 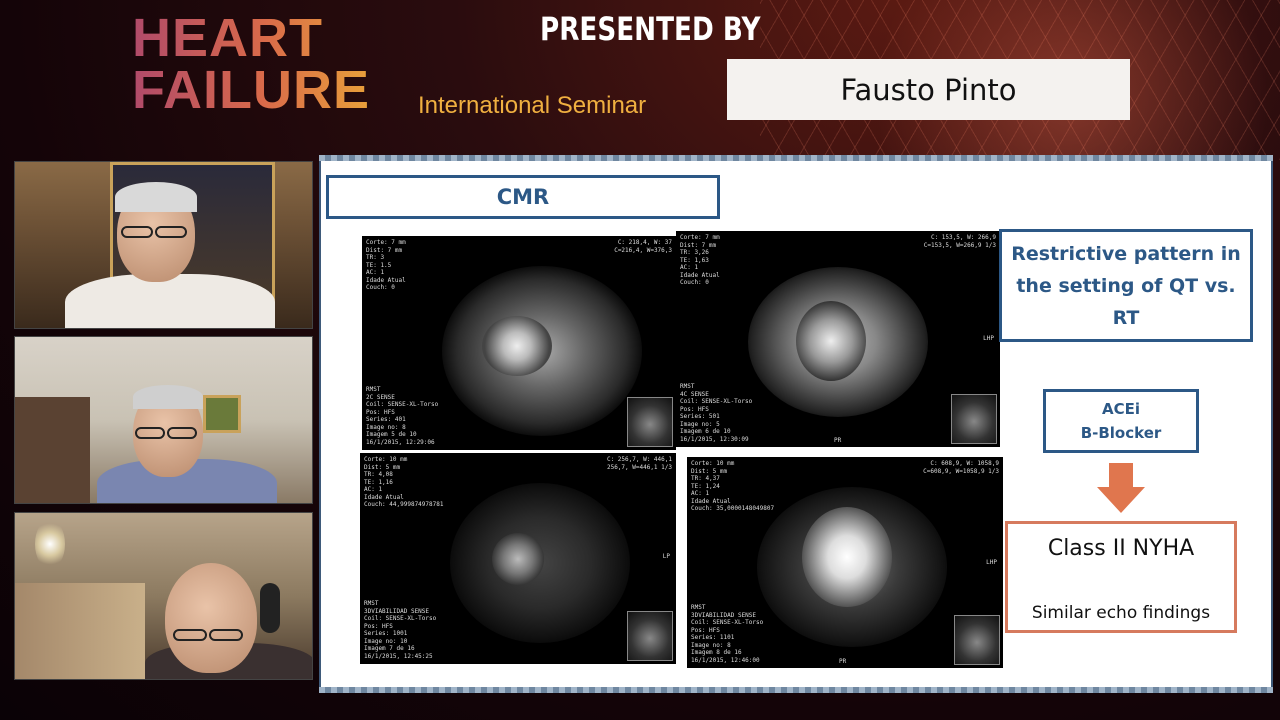 I want to click on headphones, so click(x=270, y=608).